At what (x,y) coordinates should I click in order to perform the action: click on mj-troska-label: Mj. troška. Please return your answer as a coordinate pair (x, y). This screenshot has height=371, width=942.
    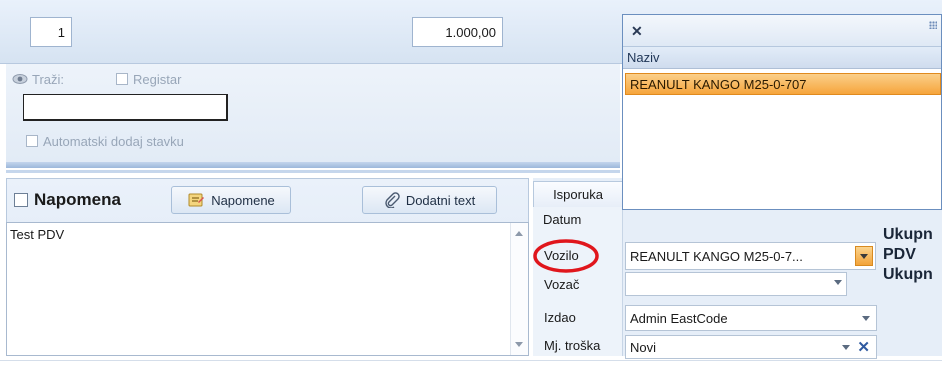
    Looking at the image, I should click on (572, 345).